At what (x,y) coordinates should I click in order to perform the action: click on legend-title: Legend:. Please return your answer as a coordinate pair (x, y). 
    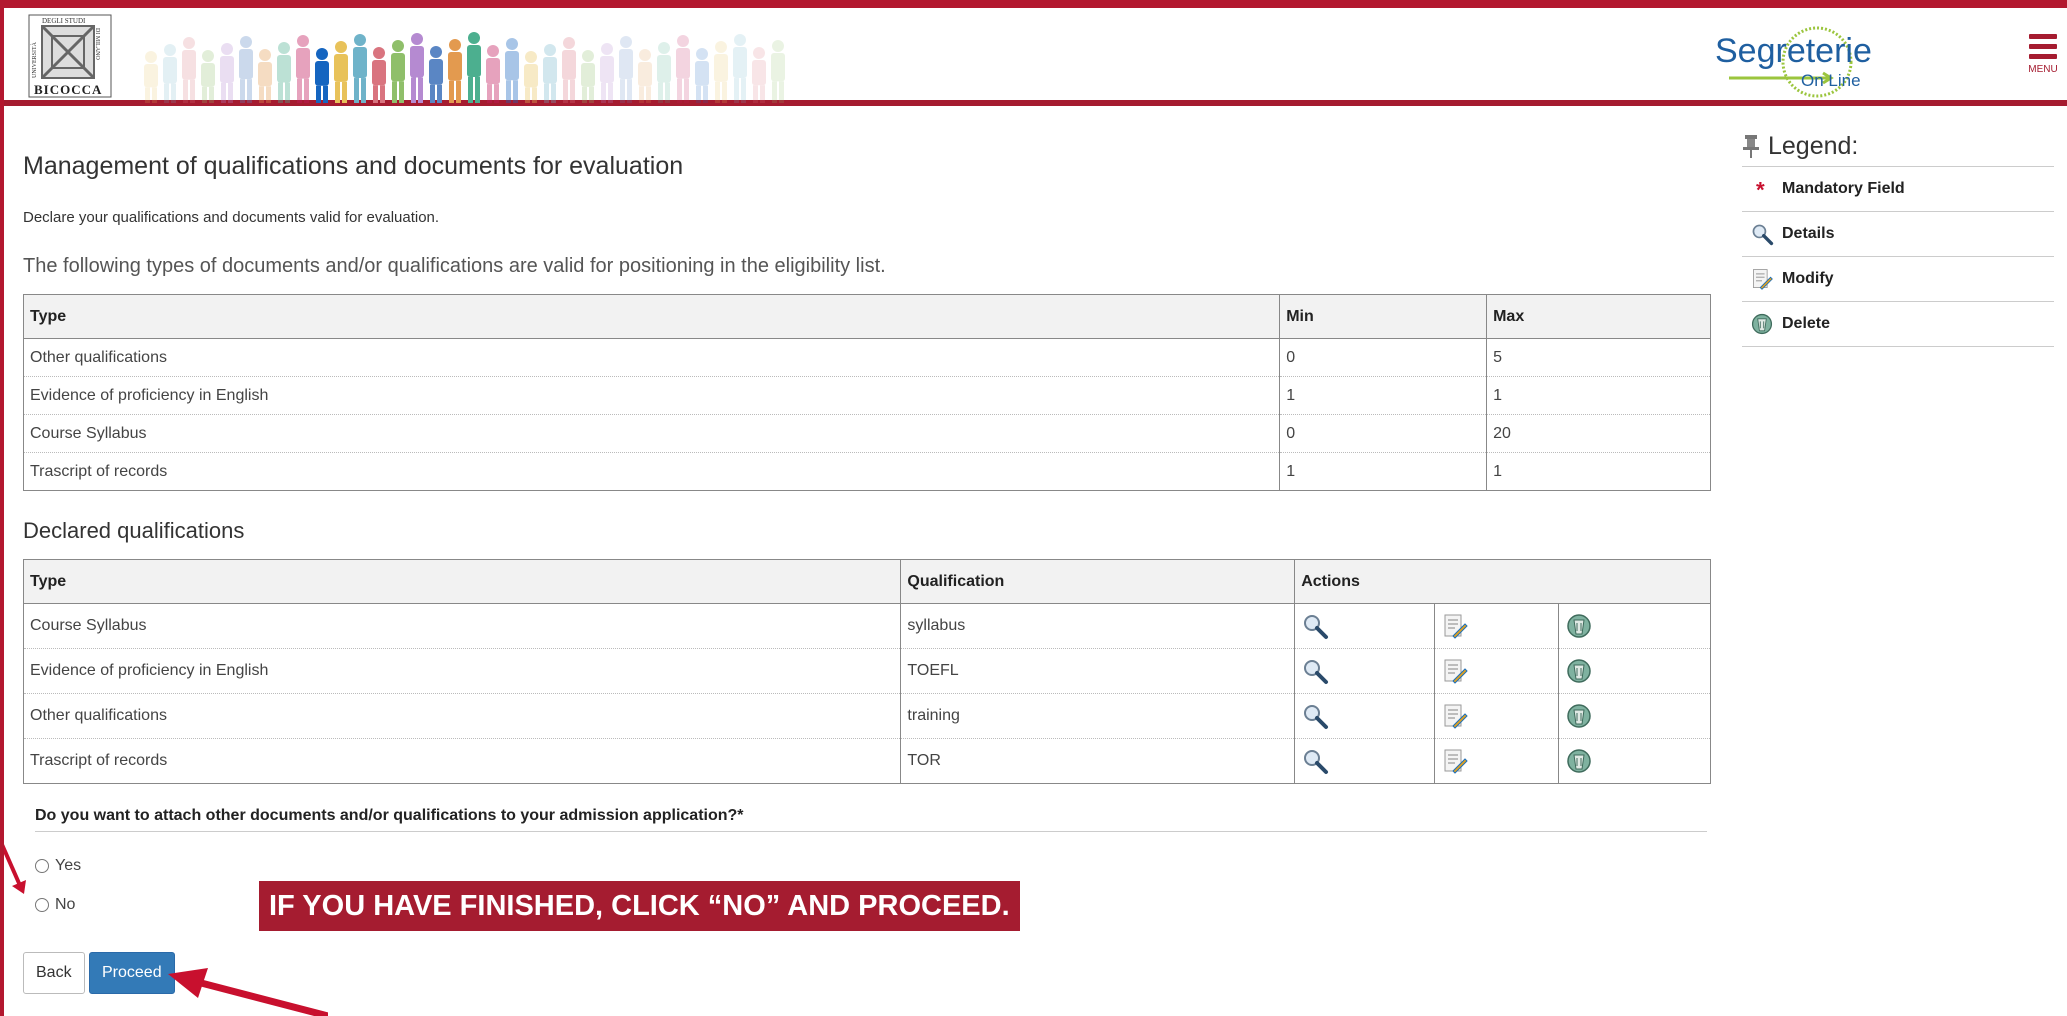
    Looking at the image, I should click on (1813, 145).